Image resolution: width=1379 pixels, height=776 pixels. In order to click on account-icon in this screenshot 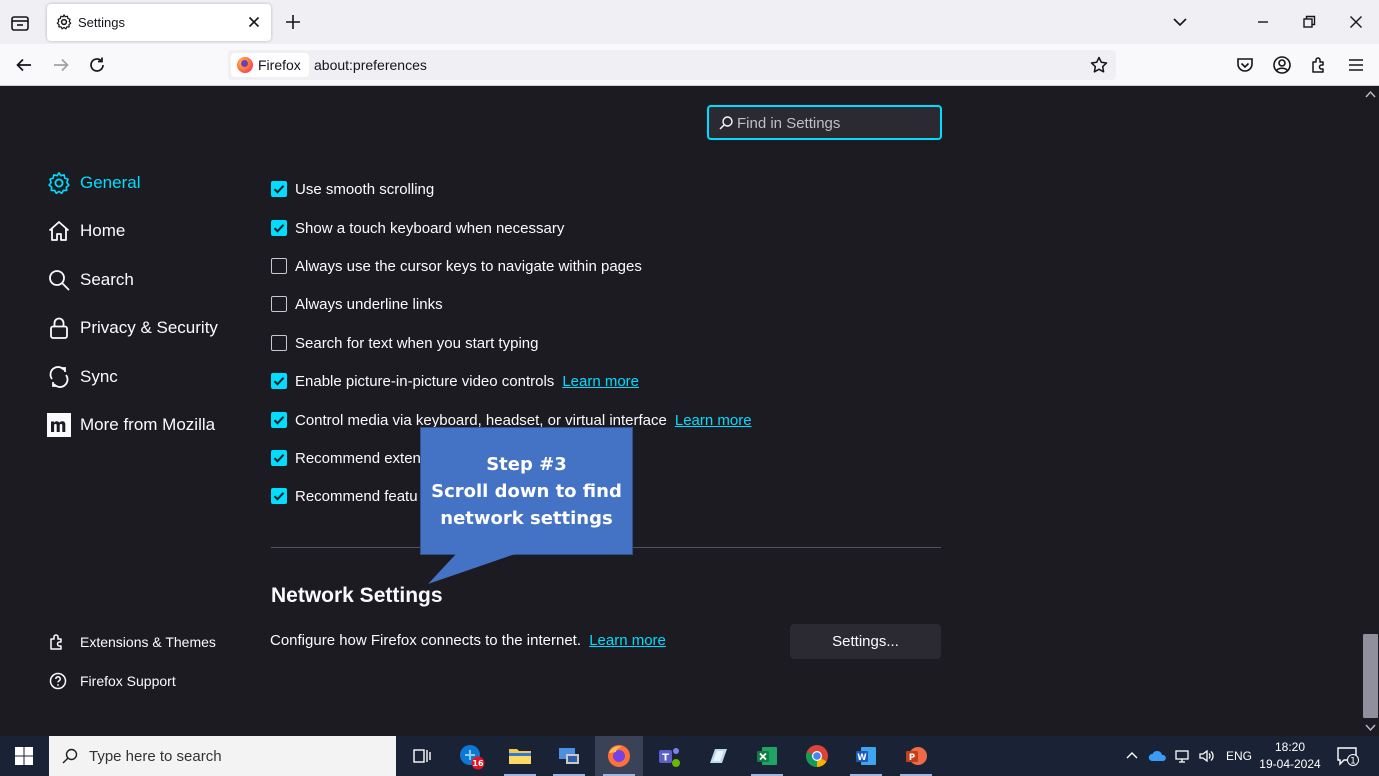, I will do `click(1282, 65)`.